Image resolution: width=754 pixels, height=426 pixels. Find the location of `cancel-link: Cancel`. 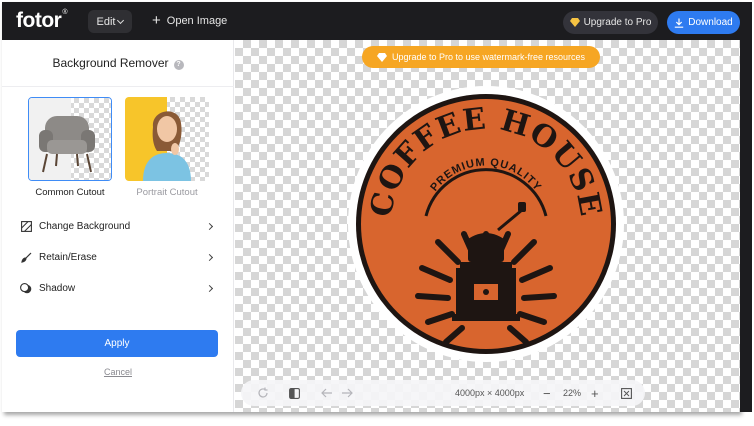

cancel-link: Cancel is located at coordinates (118, 372).